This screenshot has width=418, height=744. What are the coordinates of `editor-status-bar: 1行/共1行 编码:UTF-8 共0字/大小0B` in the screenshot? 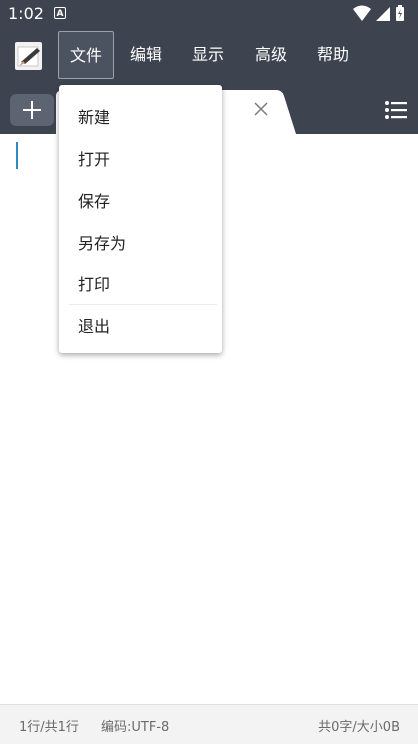 It's located at (209, 724).